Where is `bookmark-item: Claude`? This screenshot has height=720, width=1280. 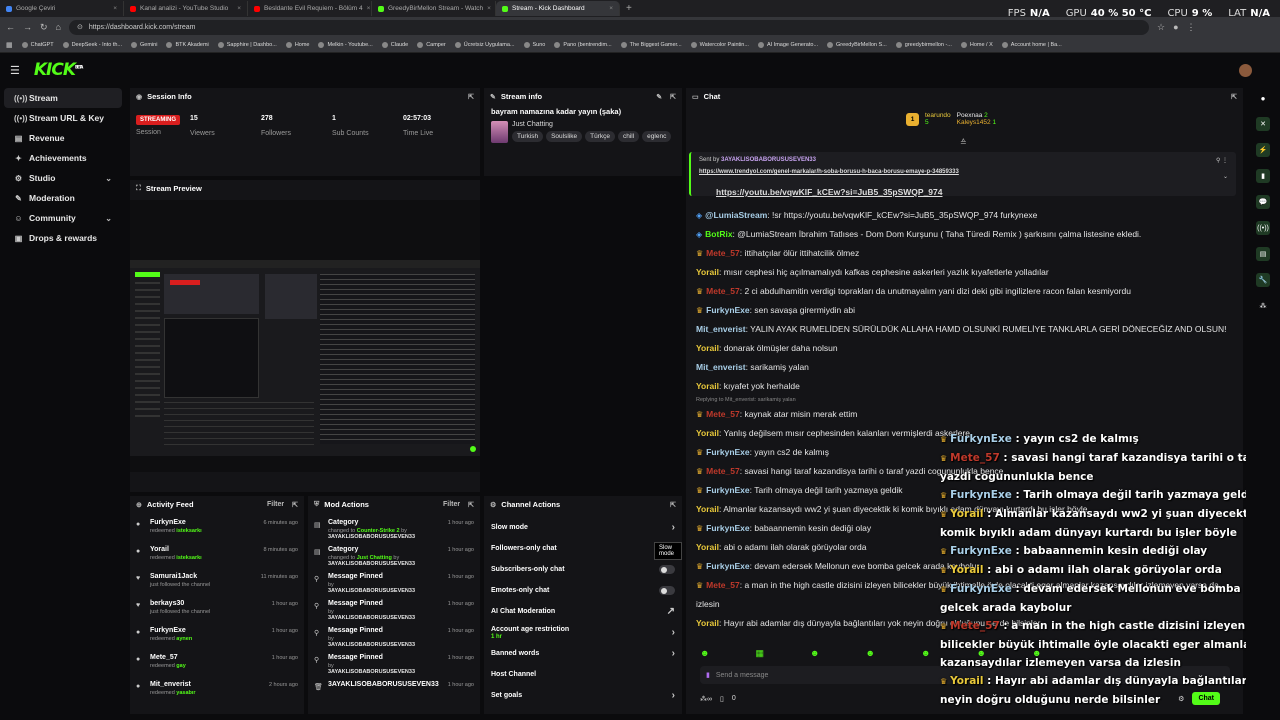 bookmark-item: Claude is located at coordinates (394, 44).